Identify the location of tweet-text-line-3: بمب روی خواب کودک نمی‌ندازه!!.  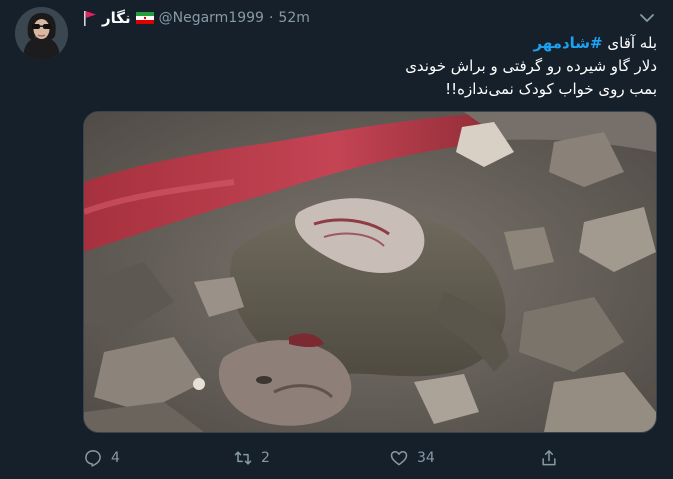
(551, 89).